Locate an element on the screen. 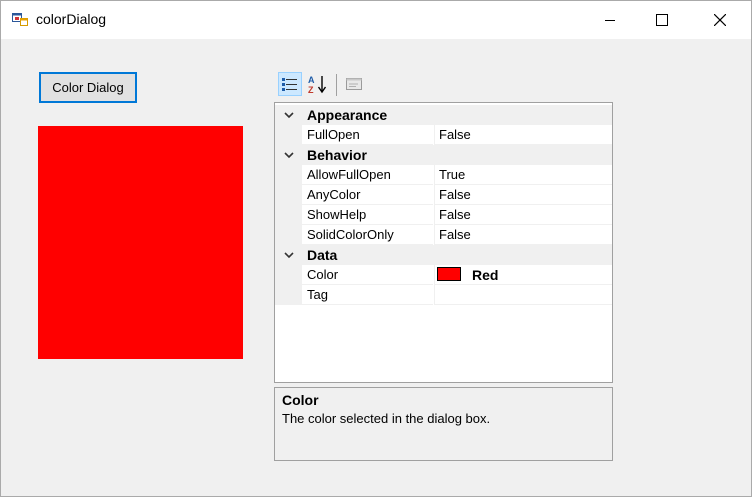 The image size is (752, 497). window-title: colorDialog is located at coordinates (71, 19).